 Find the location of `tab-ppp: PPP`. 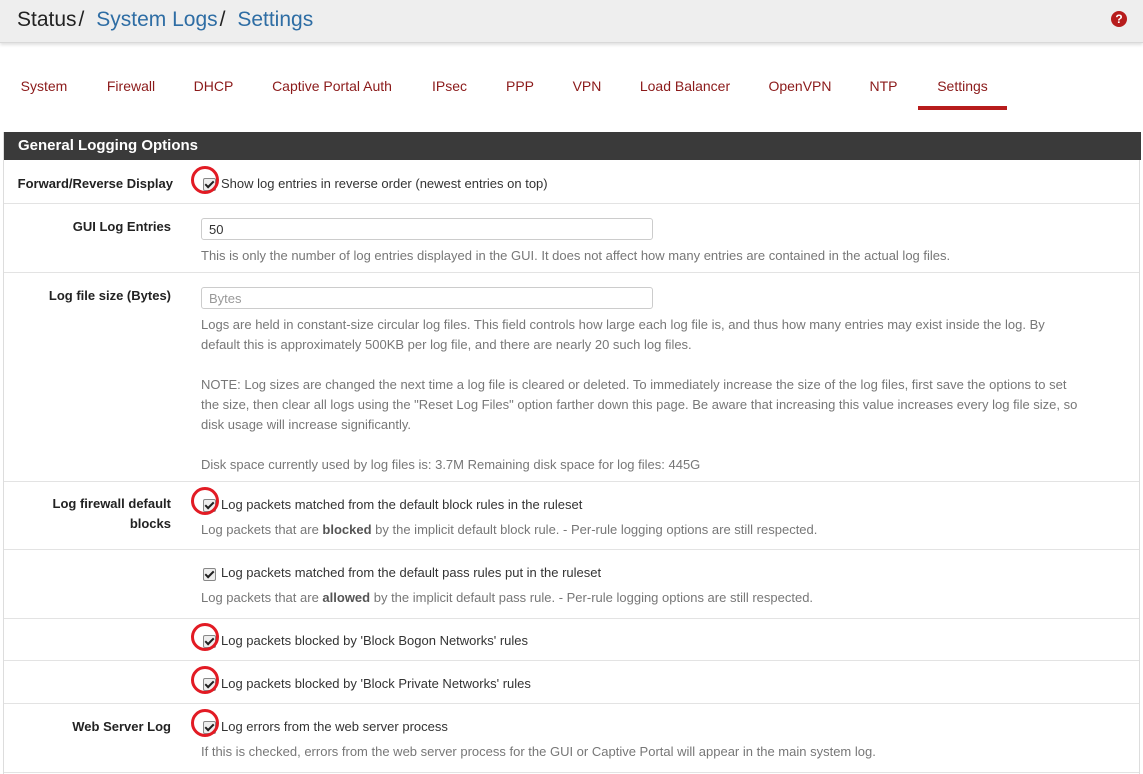

tab-ppp: PPP is located at coordinates (520, 86).